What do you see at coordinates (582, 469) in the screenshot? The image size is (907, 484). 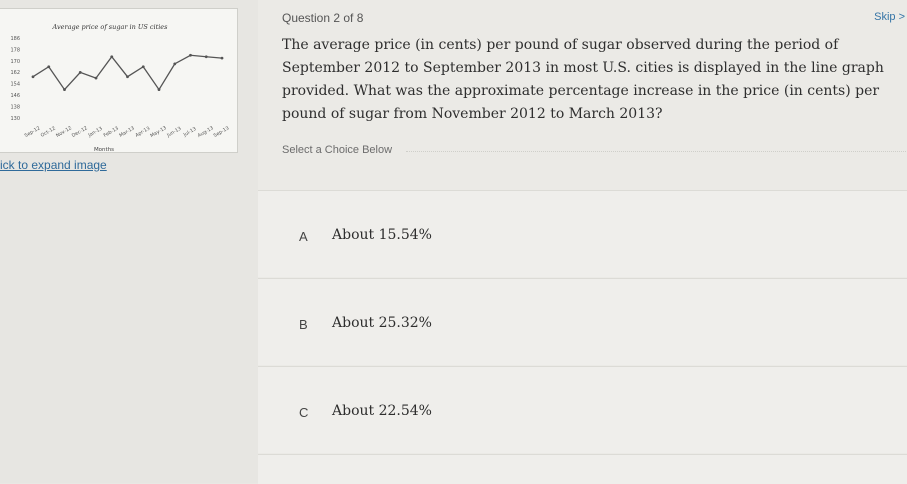 I see `choice-d-partial` at bounding box center [582, 469].